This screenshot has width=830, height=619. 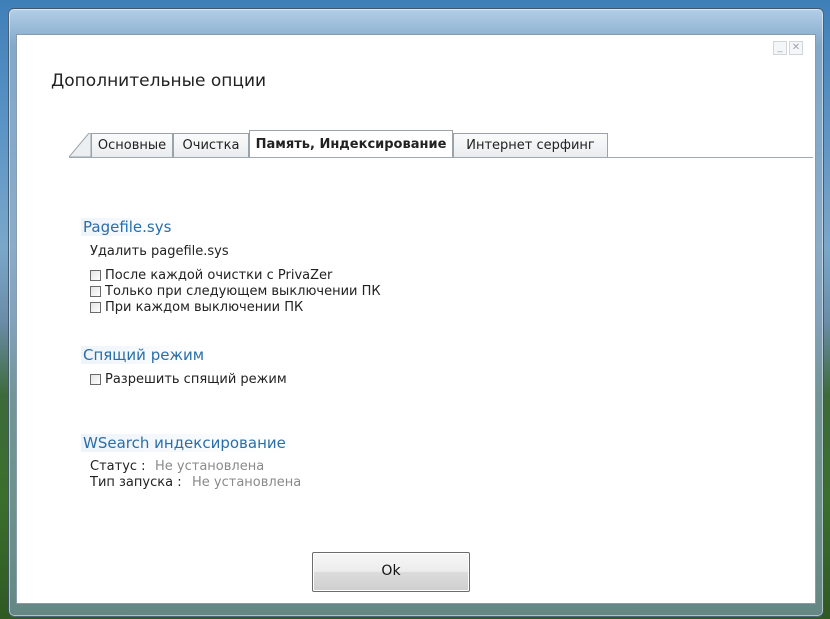 What do you see at coordinates (136, 482) in the screenshot?
I see `wsearch-startup-label: Тип запуска :` at bounding box center [136, 482].